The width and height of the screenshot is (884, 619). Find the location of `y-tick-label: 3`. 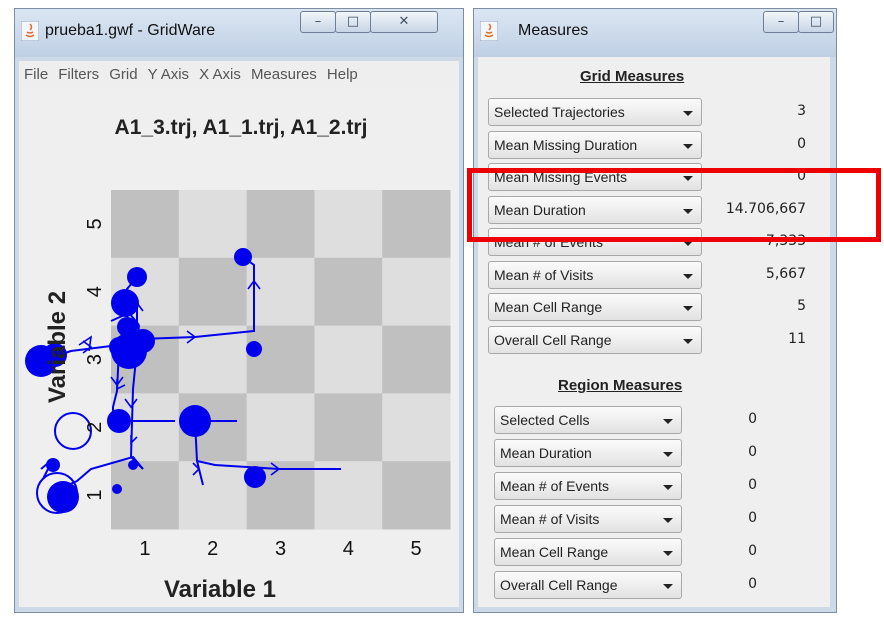

y-tick-label: 3 is located at coordinates (95, 359).